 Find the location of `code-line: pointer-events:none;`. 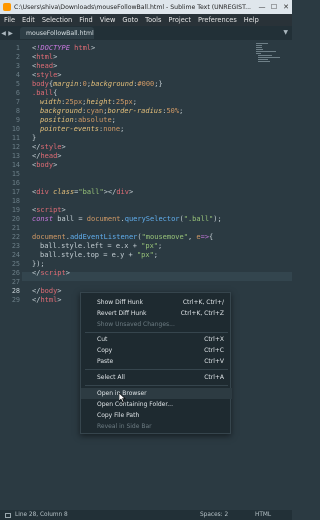

code-line: pointer-events:none; is located at coordinates (82, 129).